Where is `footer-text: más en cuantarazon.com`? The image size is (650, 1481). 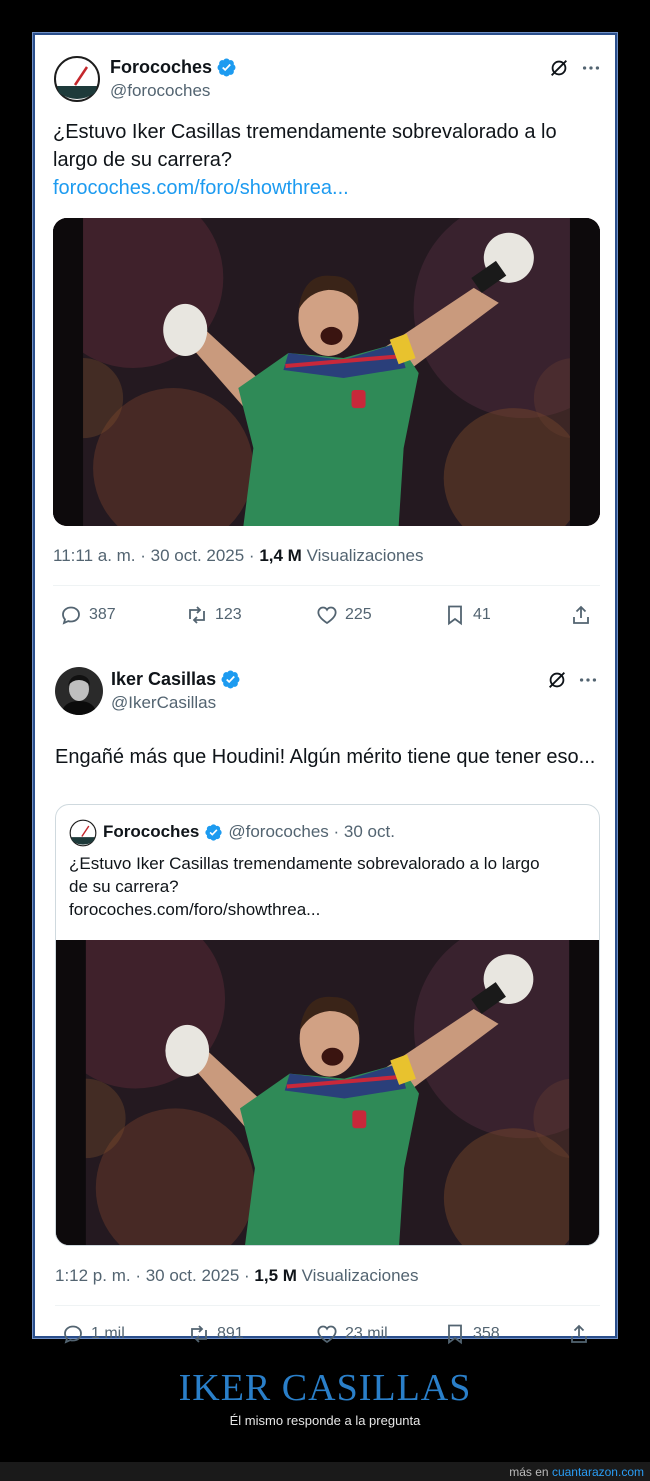 footer-text: más en cuantarazon.com is located at coordinates (576, 1472).